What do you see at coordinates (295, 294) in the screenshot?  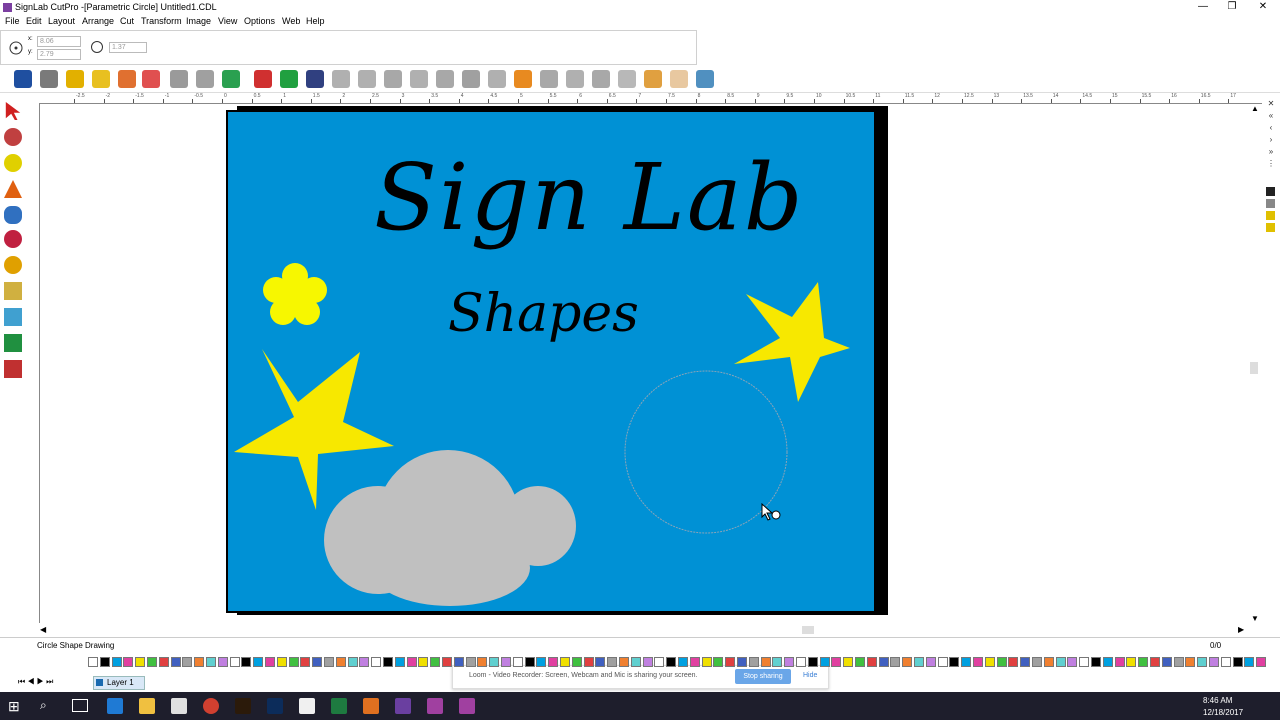 I see `flower-shape` at bounding box center [295, 294].